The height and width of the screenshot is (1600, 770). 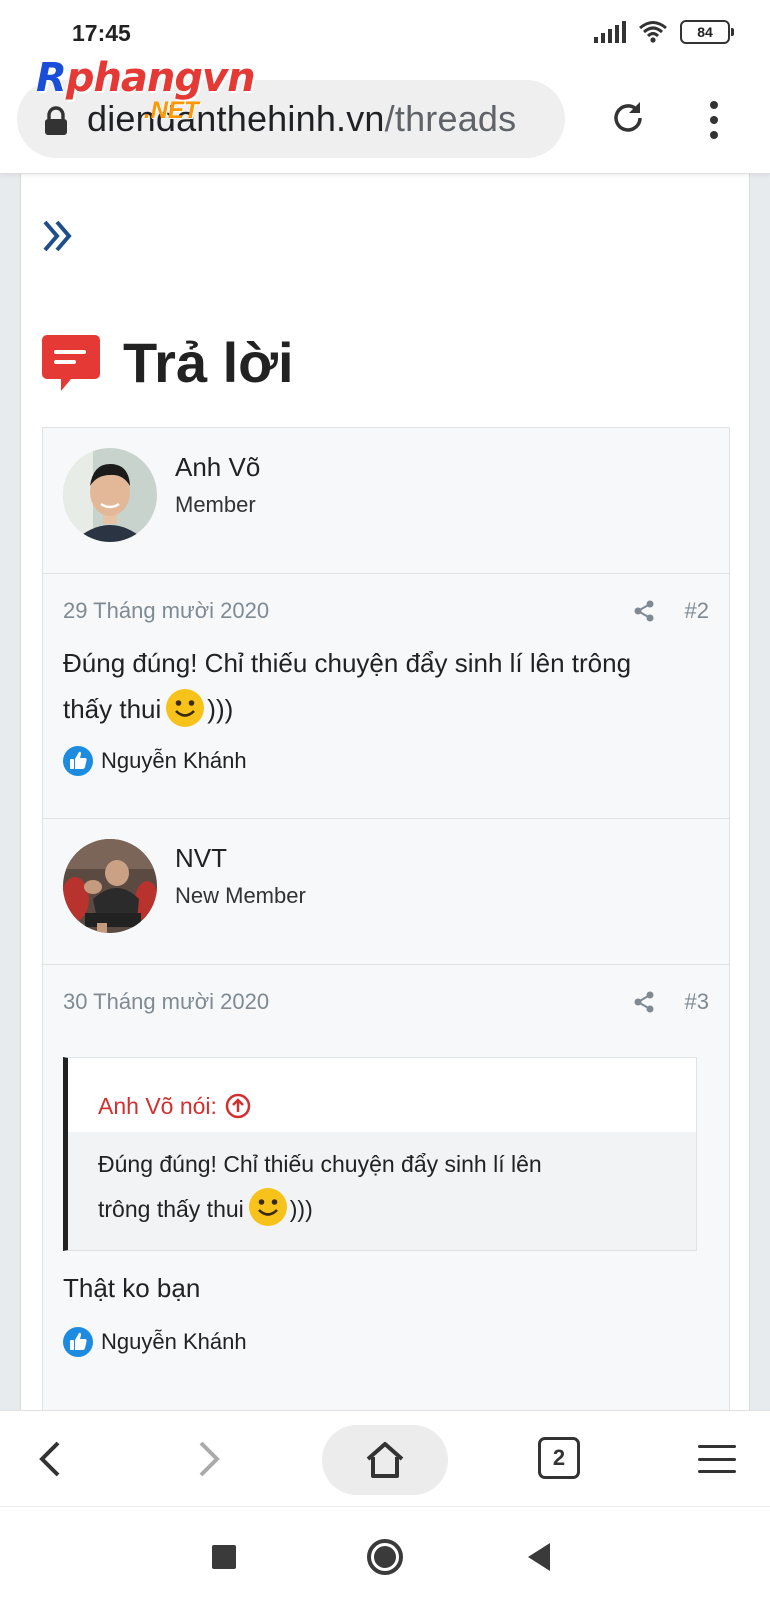 I want to click on quote-line: trông thấy thui, so click(x=171, y=1209).